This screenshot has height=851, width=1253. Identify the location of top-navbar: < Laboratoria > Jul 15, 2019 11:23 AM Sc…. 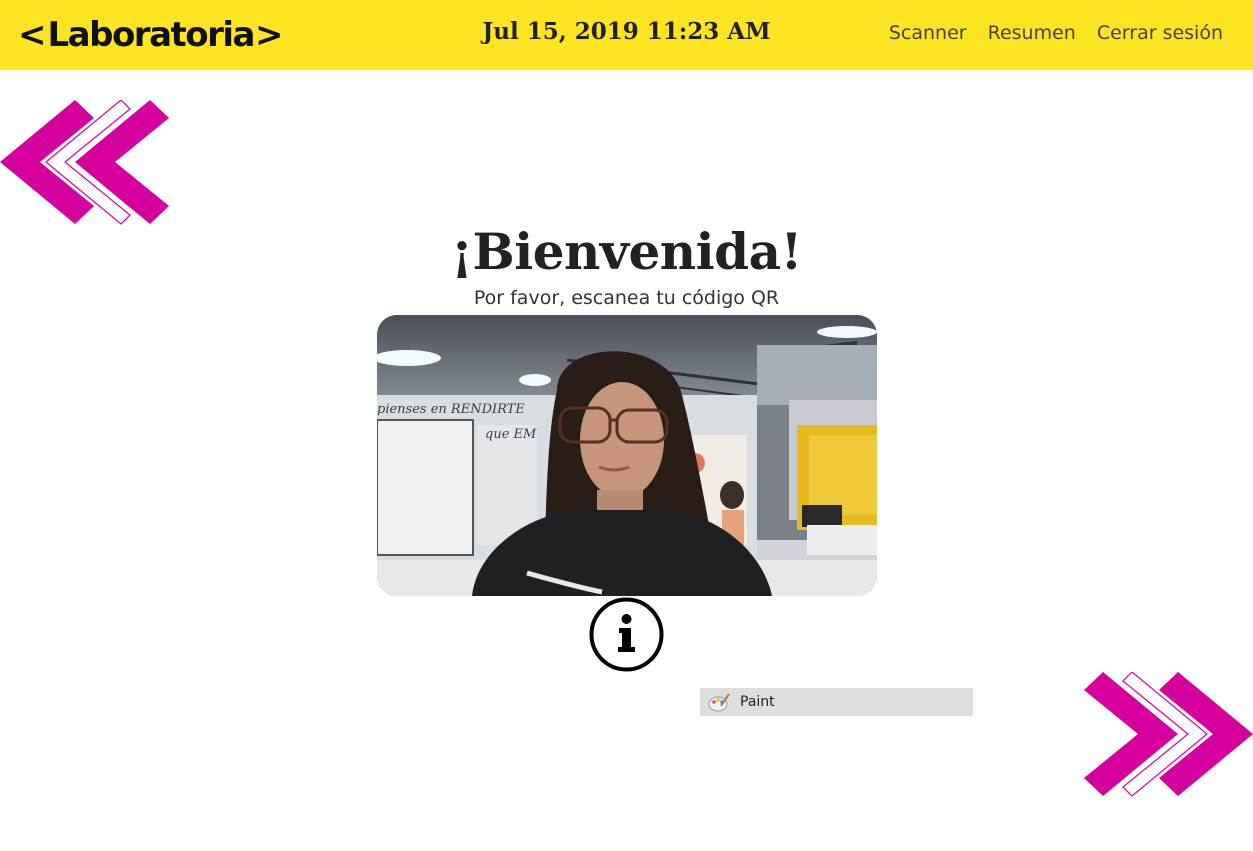
(626, 35).